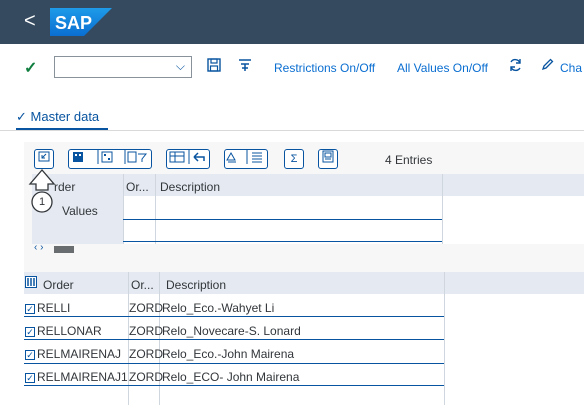  What do you see at coordinates (23, 116) in the screenshot?
I see `check-icon: ✓` at bounding box center [23, 116].